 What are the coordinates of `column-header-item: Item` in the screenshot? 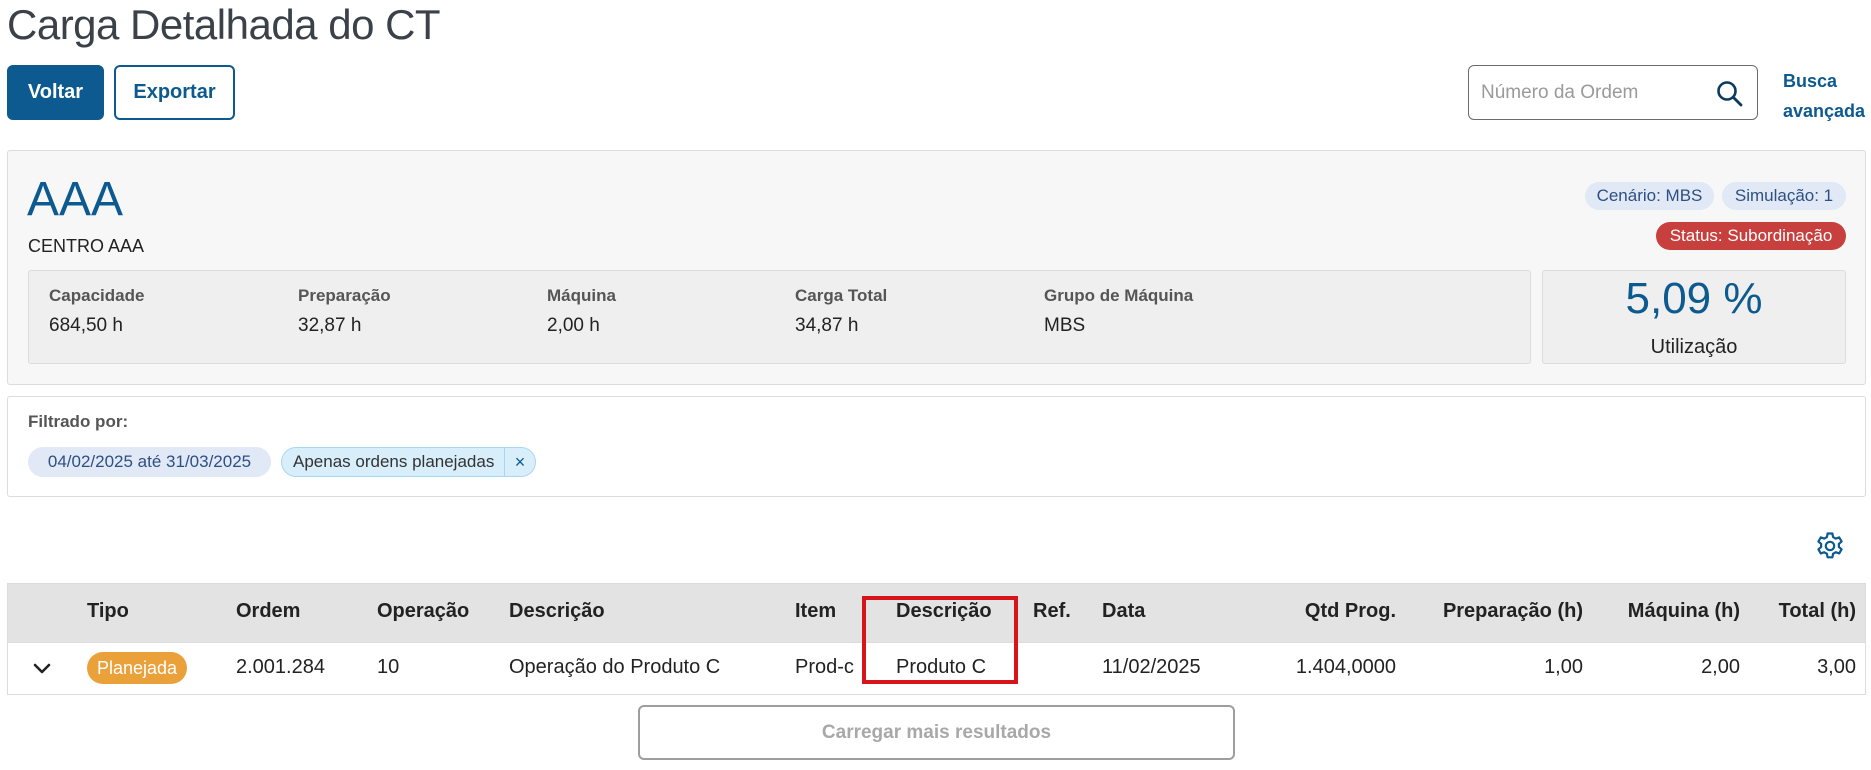 It's located at (815, 611).